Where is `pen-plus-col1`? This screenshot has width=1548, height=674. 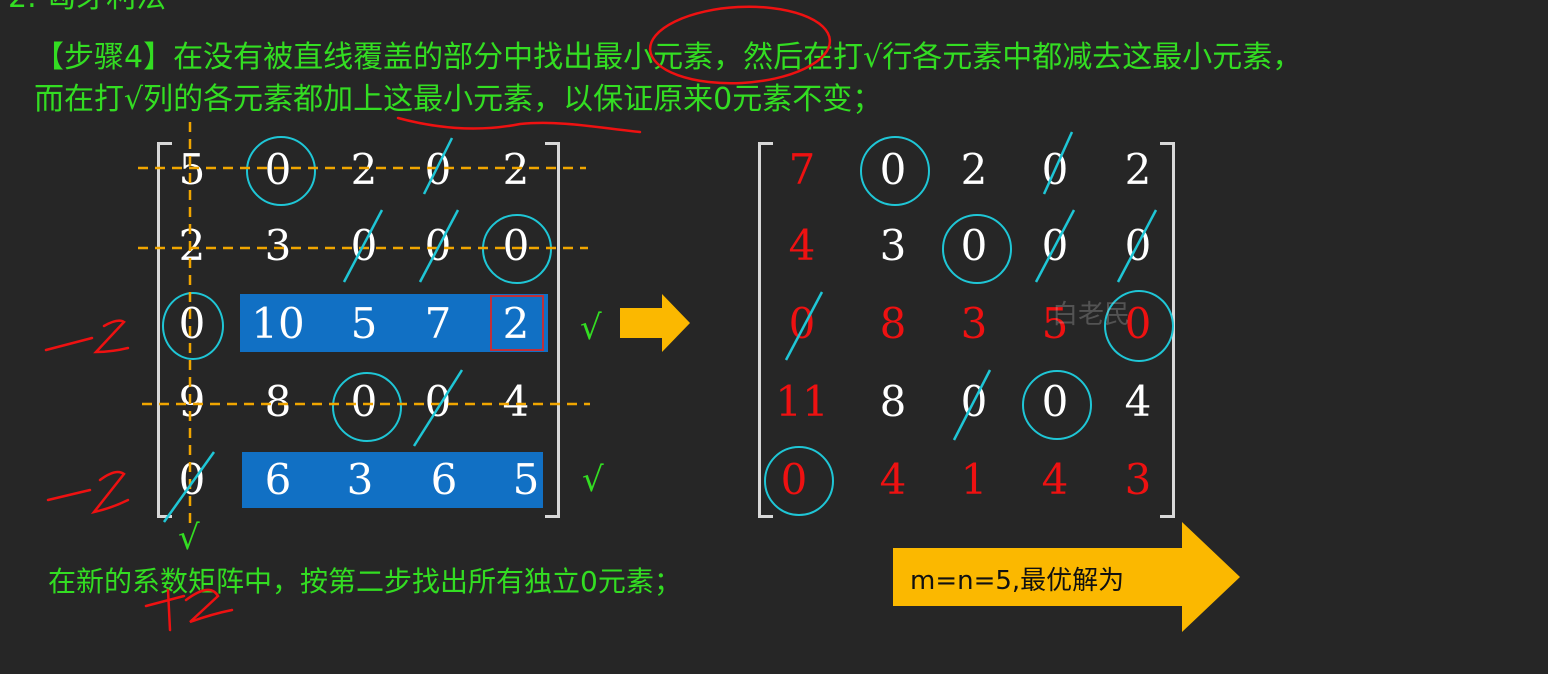
pen-plus-col1 is located at coordinates (165, 610).